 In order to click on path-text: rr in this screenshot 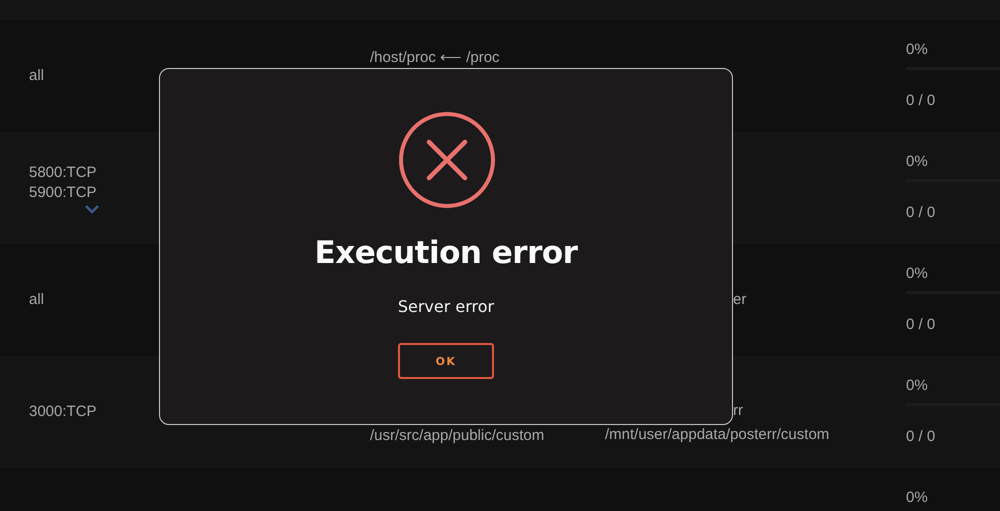, I will do `click(738, 411)`.